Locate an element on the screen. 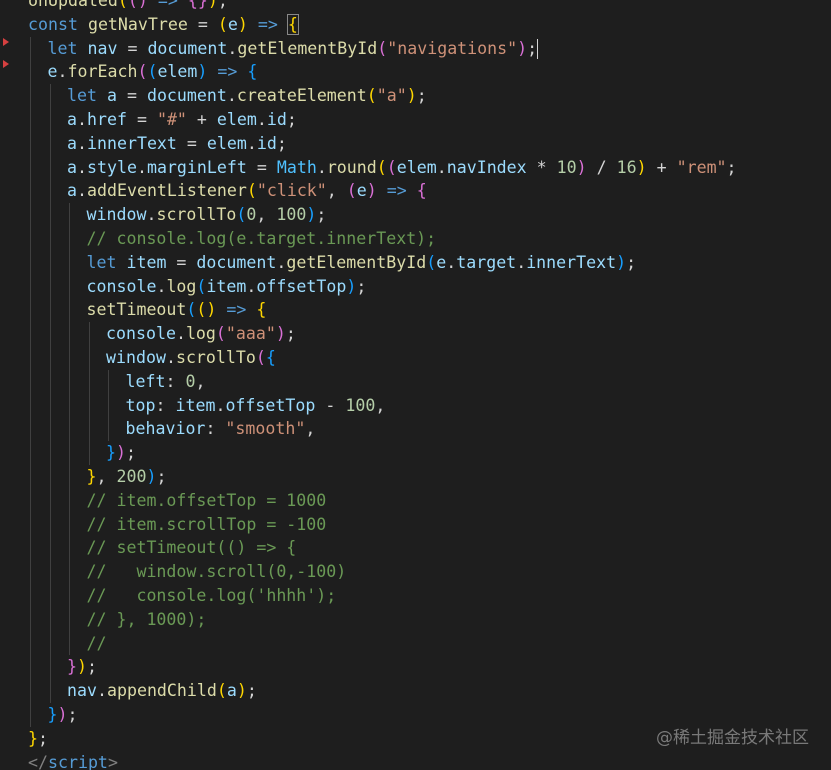  code-line: let a = document.createElement("a"); is located at coordinates (382, 96).